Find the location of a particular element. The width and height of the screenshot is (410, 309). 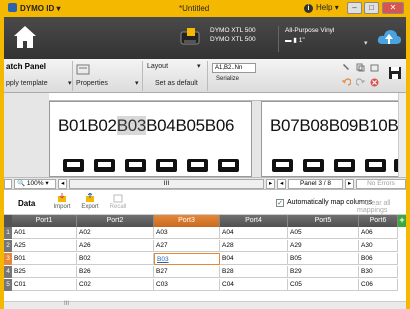

row-number: 3 is located at coordinates (8, 259).